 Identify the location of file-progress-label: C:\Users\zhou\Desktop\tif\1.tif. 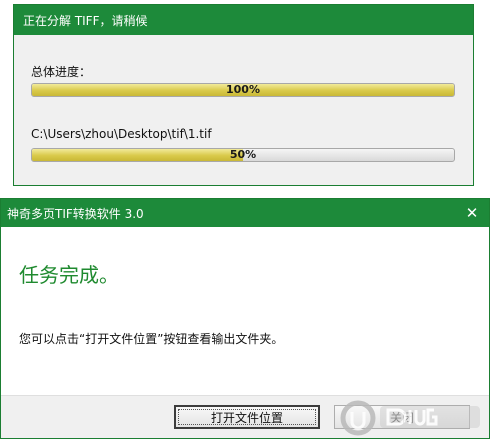
(121, 134).